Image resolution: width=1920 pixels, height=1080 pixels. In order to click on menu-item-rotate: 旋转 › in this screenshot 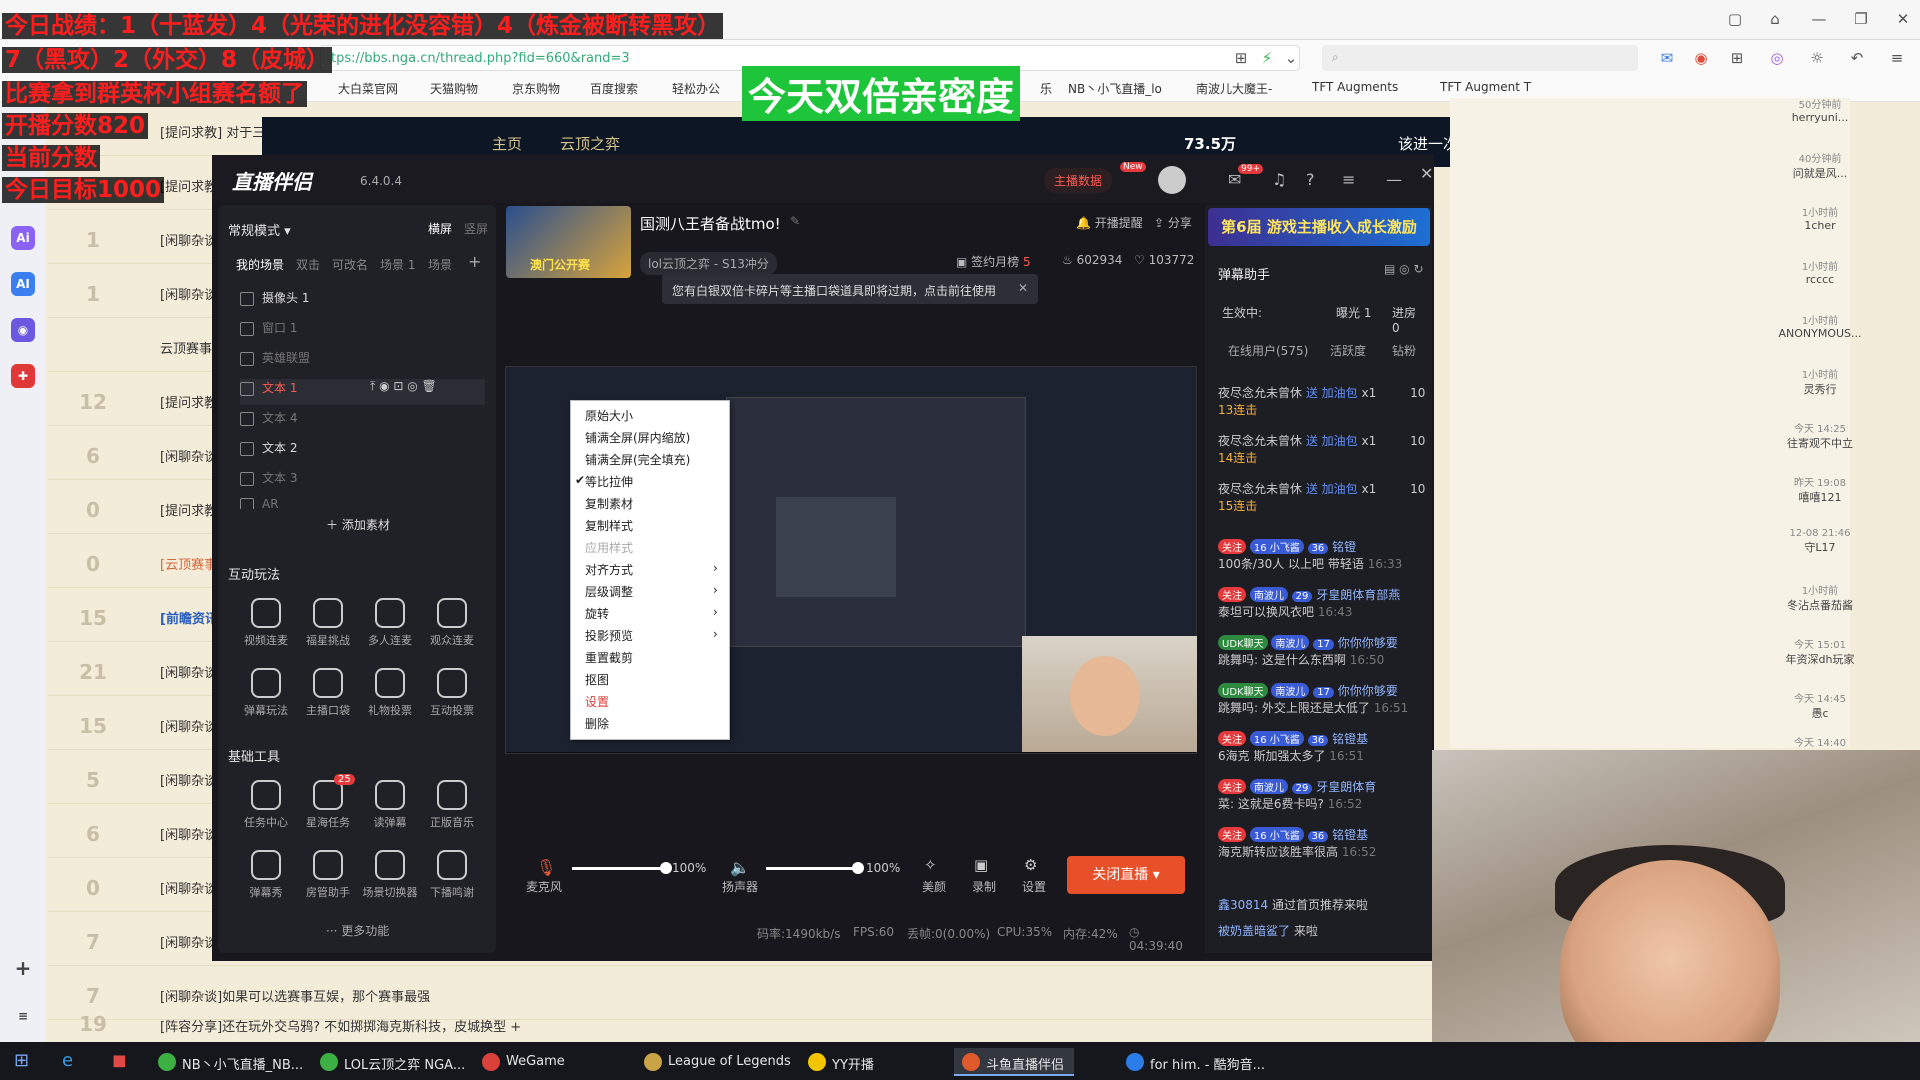, I will do `click(655, 613)`.